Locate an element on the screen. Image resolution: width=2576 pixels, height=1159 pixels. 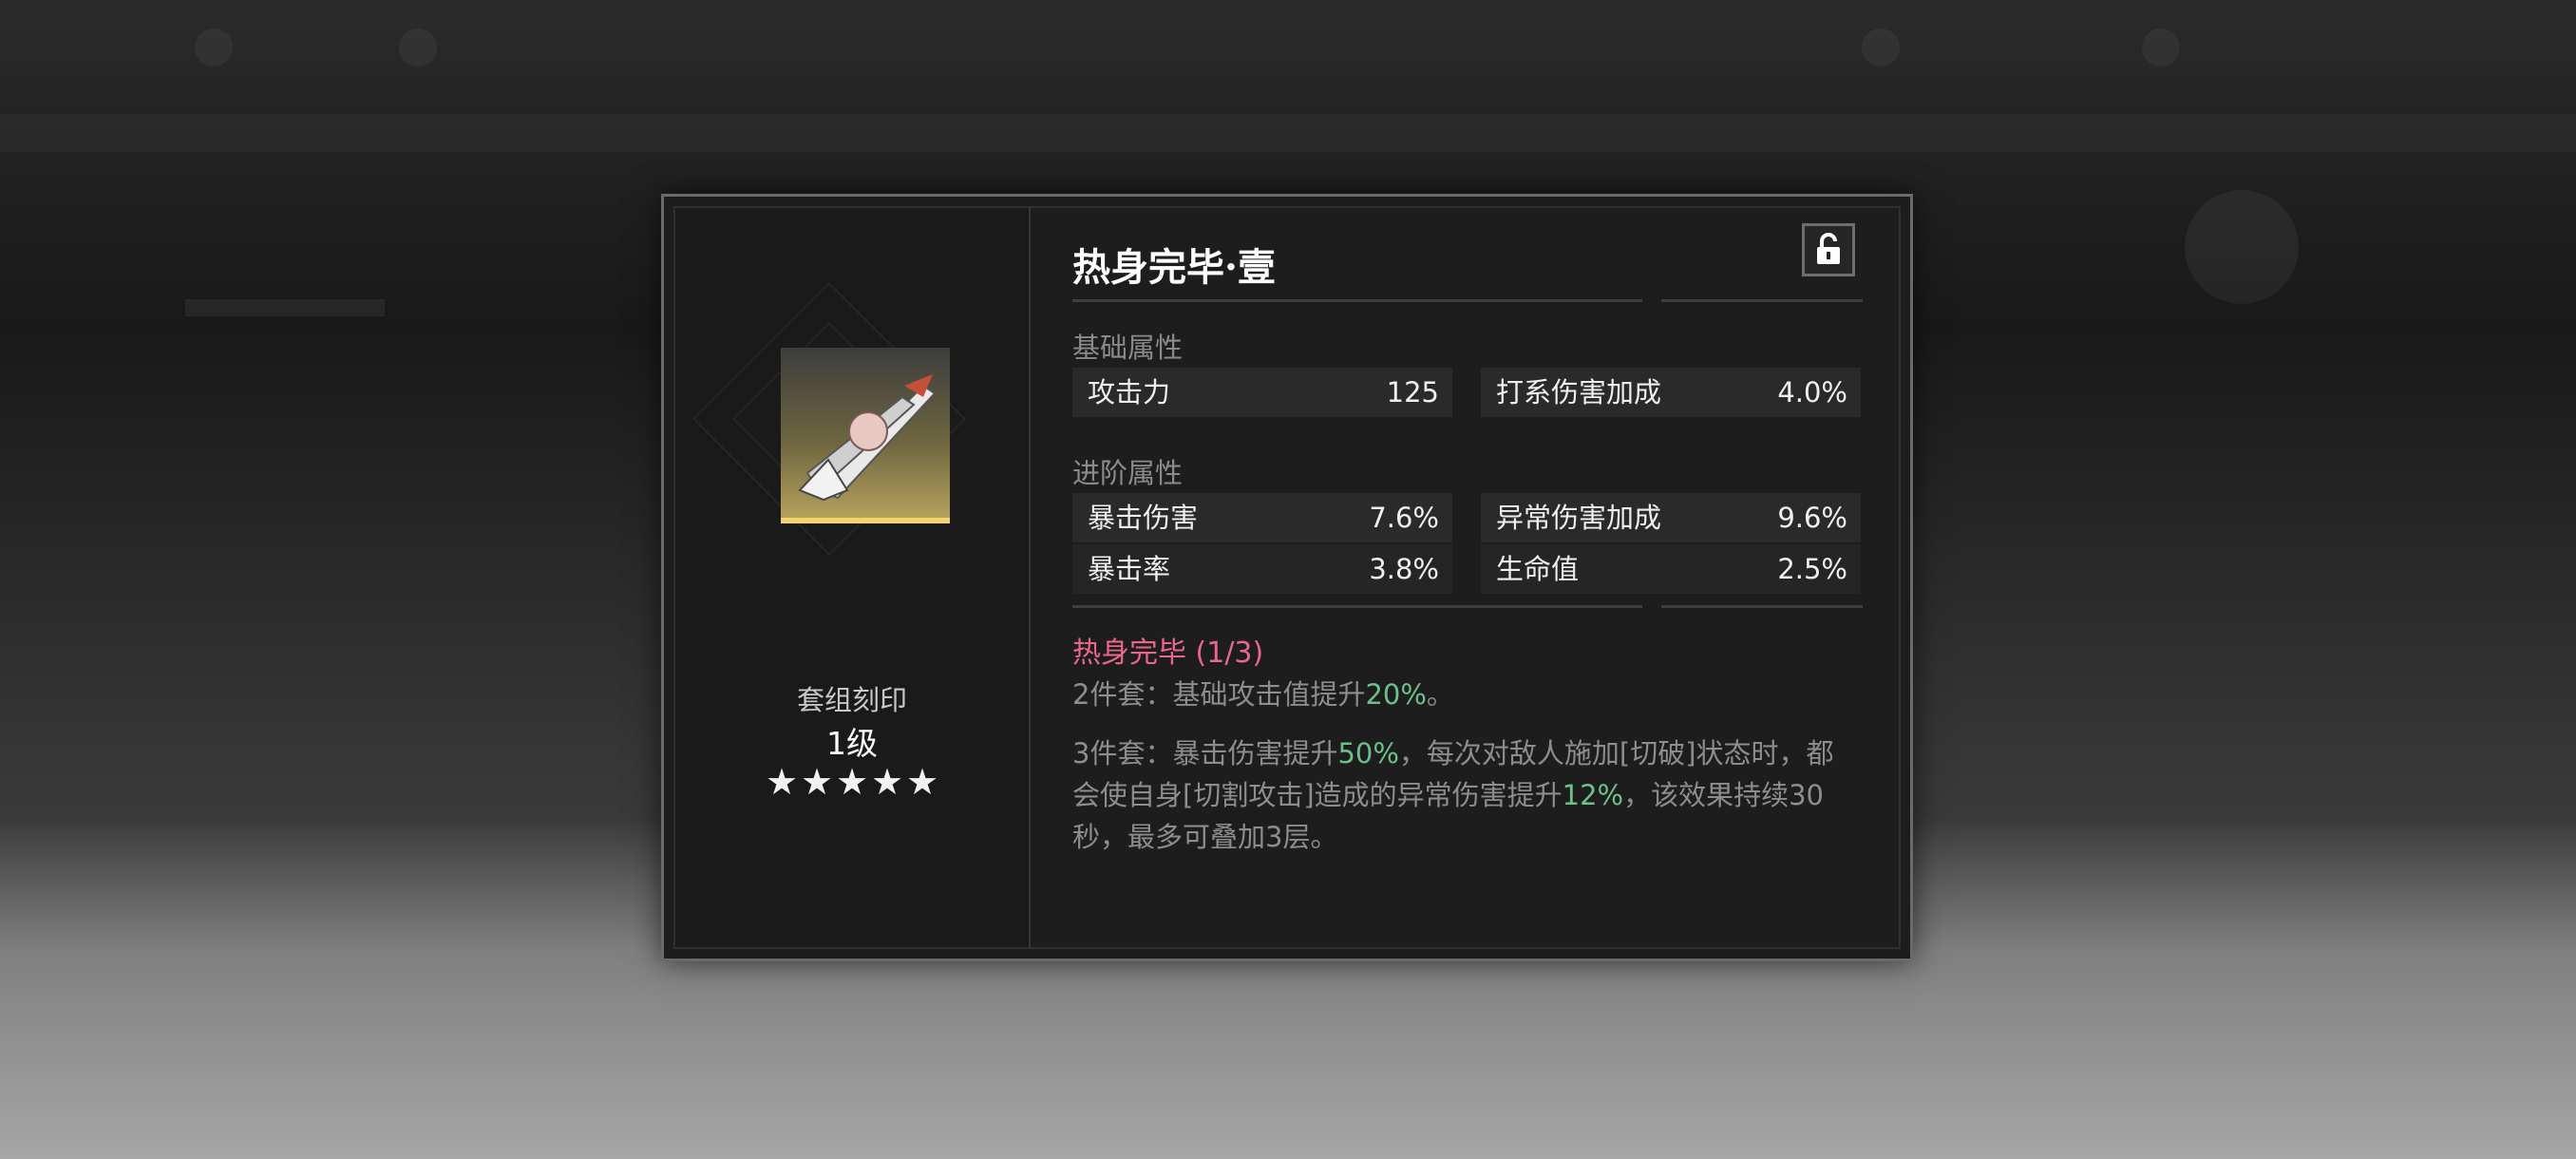
stat-row: 暴击伤害 7.6% is located at coordinates (1262, 517).